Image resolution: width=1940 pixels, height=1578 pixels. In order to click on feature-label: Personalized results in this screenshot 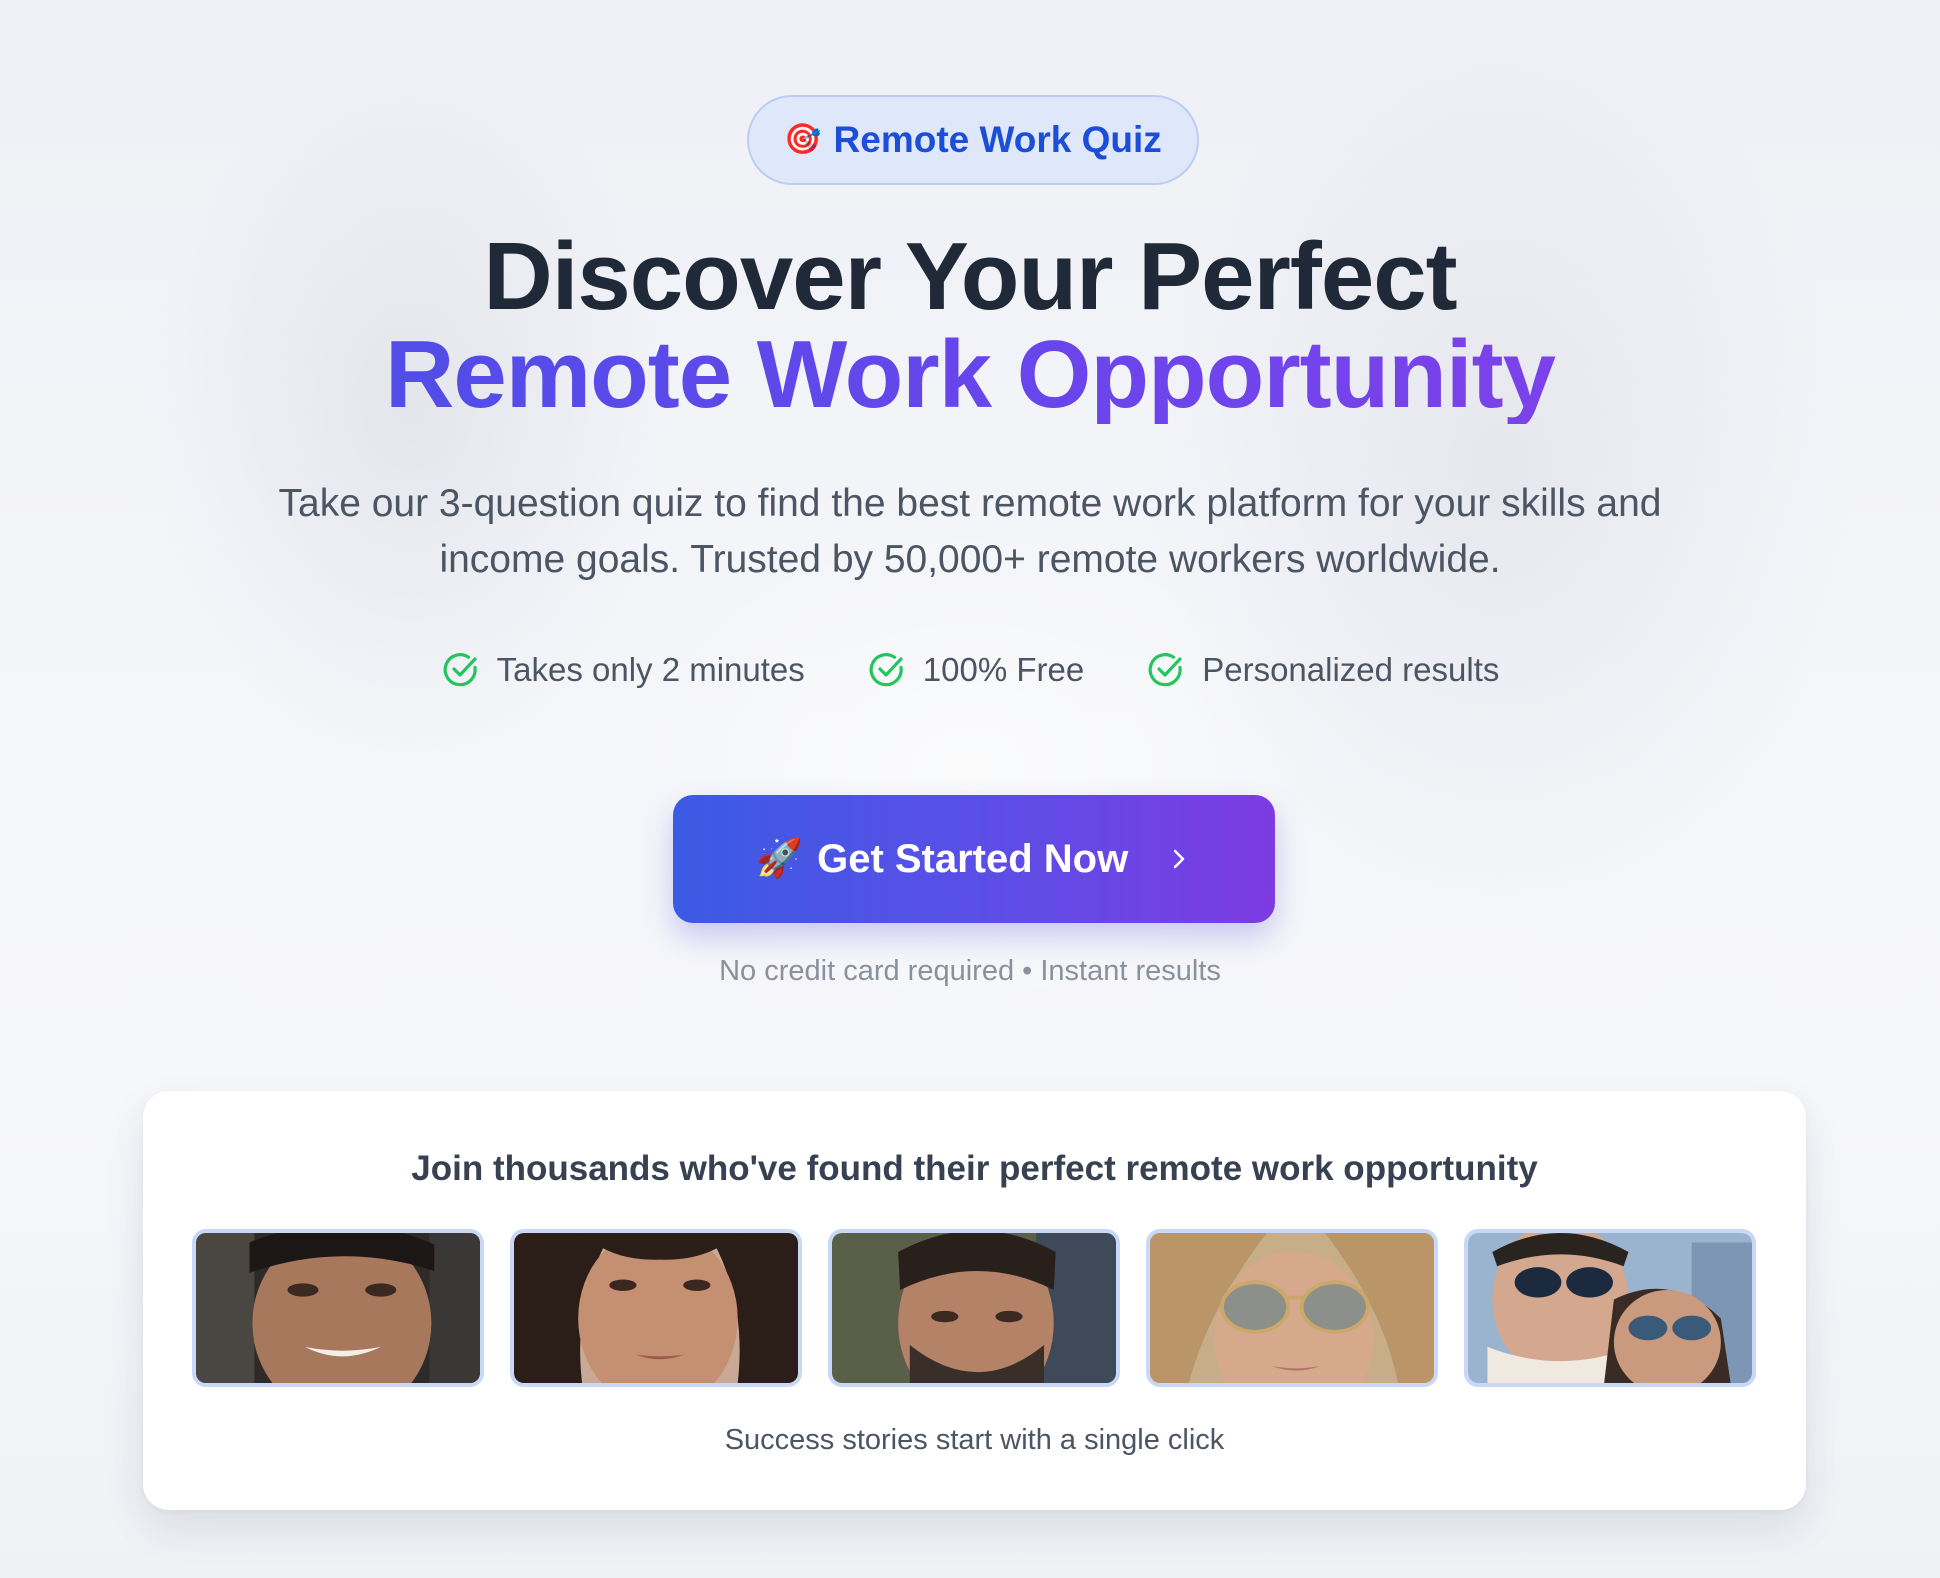, I will do `click(1351, 669)`.